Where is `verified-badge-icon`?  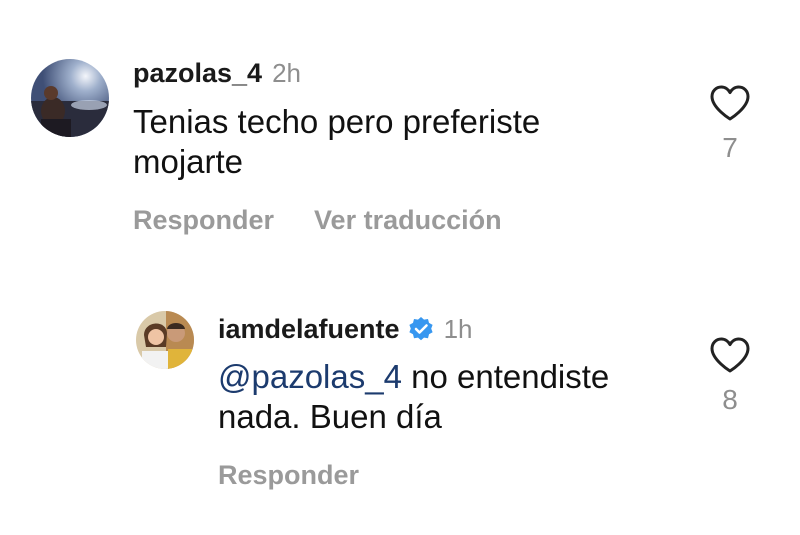 verified-badge-icon is located at coordinates (421, 329).